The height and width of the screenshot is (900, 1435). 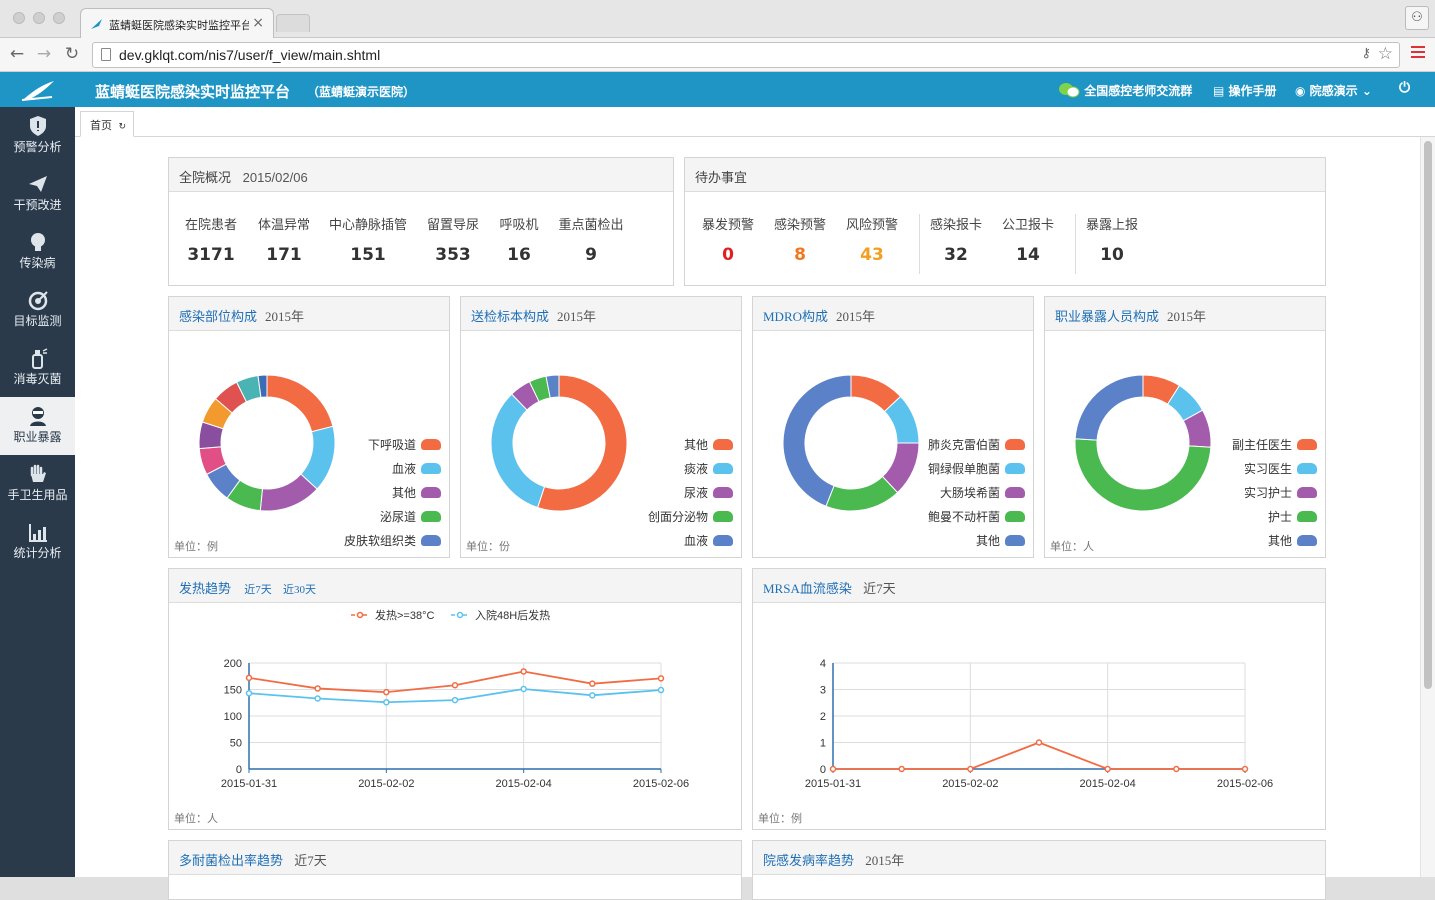 I want to click on overview-stat: 体温异常 171, so click(x=284, y=239).